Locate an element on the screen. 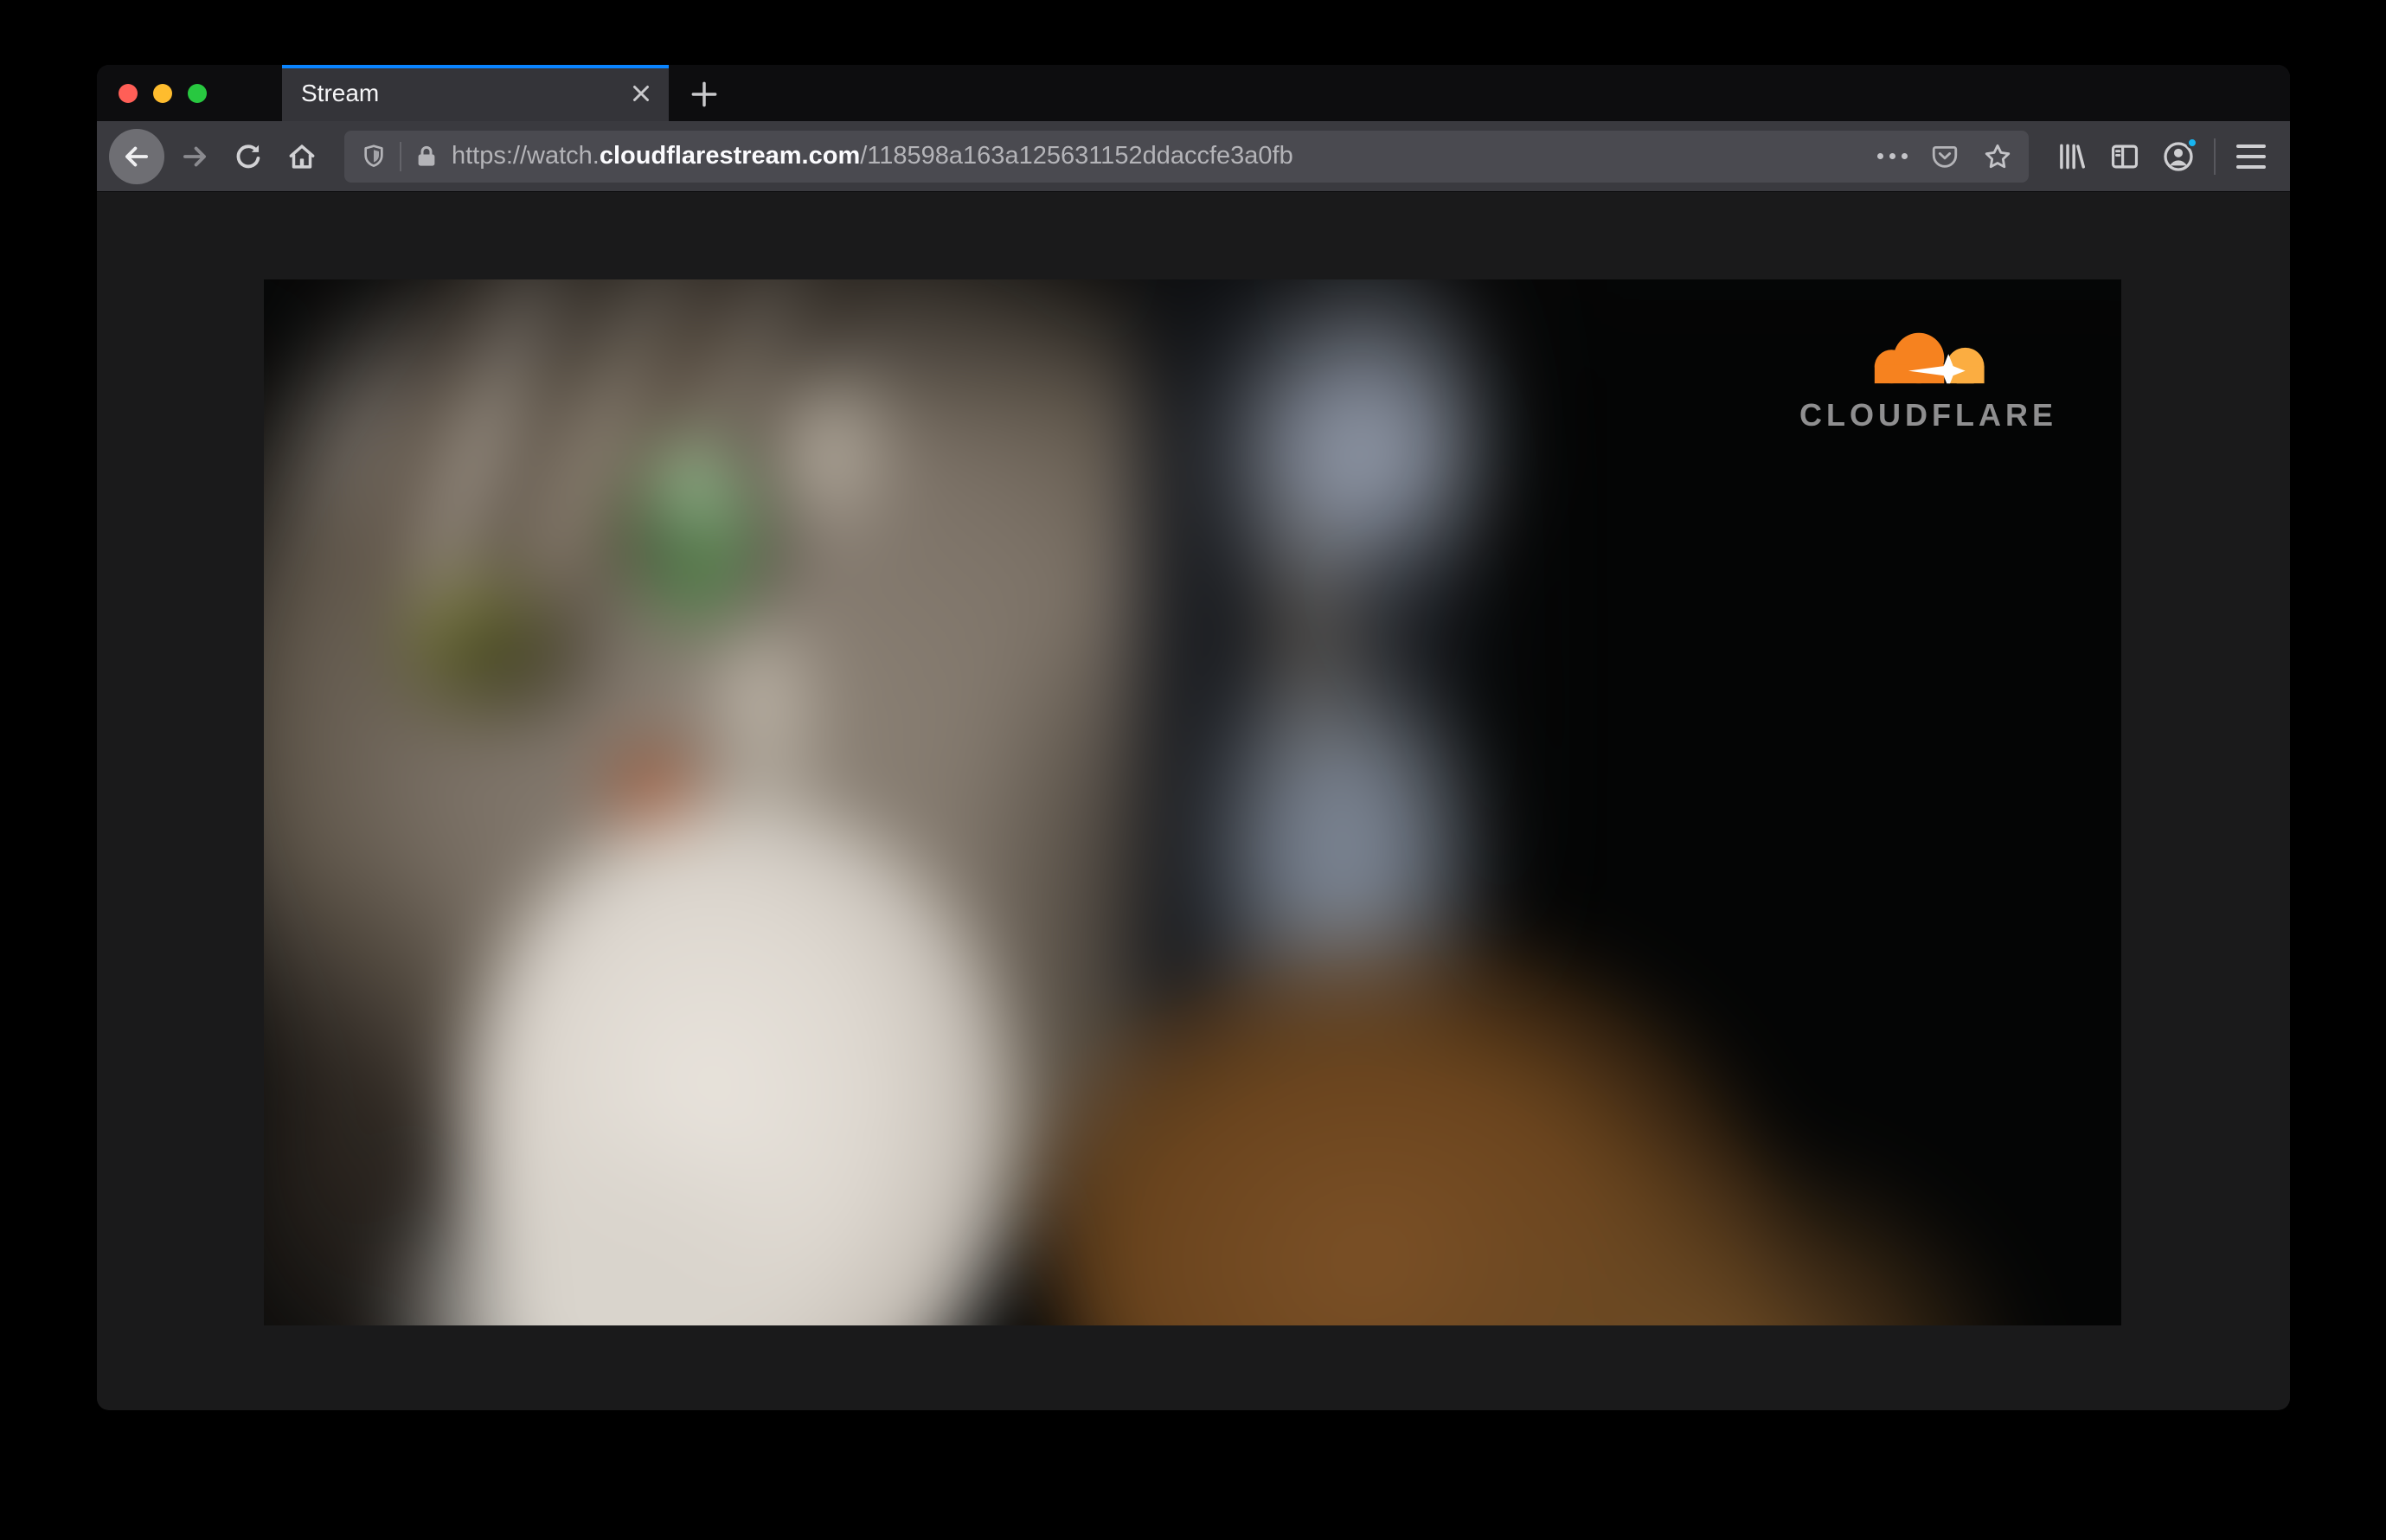 This screenshot has height=1540, width=2386. cloudflare-cloud-icon is located at coordinates (1929, 358).